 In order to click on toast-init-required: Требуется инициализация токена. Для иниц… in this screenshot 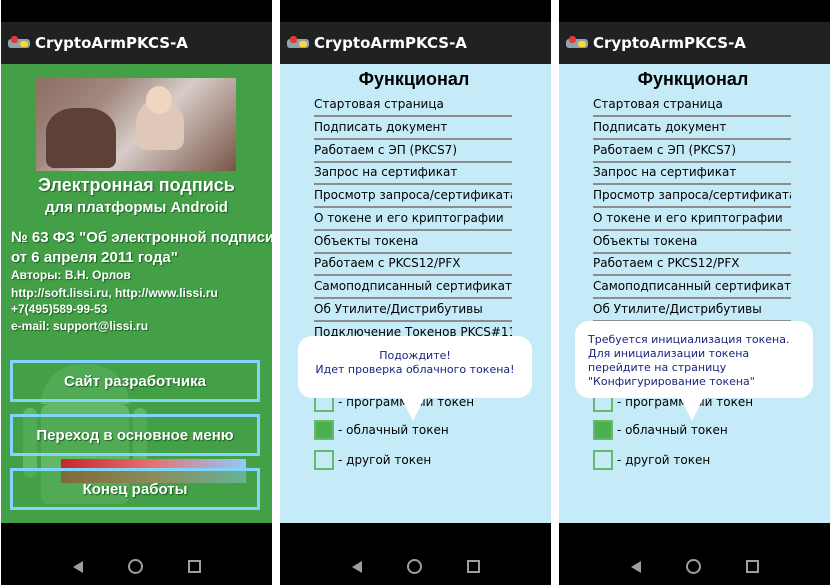, I will do `click(694, 359)`.